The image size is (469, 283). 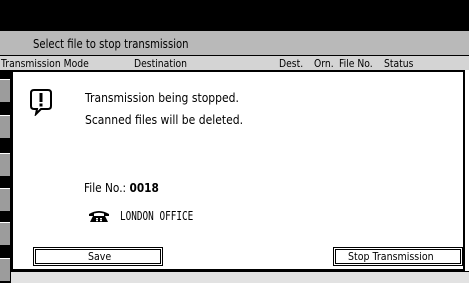 I want to click on page-title: Select file to stop transmission, so click(x=111, y=44).